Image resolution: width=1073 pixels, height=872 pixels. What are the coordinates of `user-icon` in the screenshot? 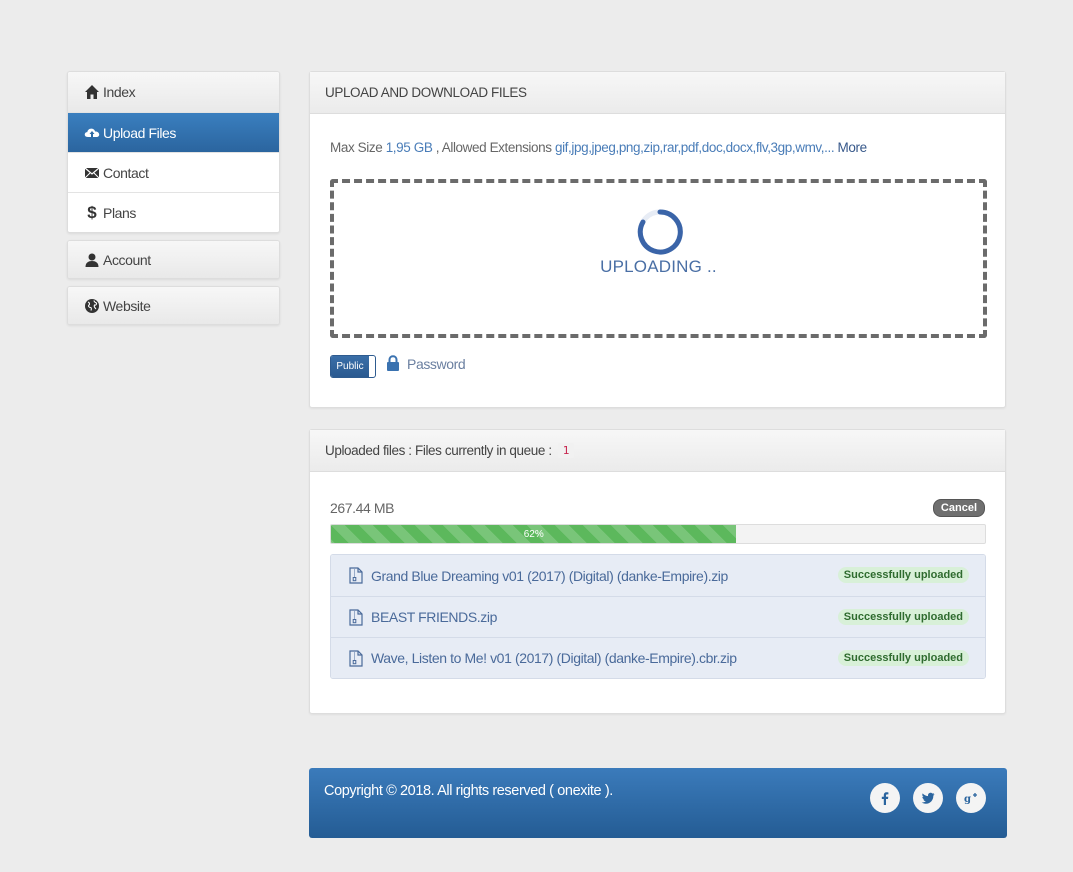 It's located at (92, 260).